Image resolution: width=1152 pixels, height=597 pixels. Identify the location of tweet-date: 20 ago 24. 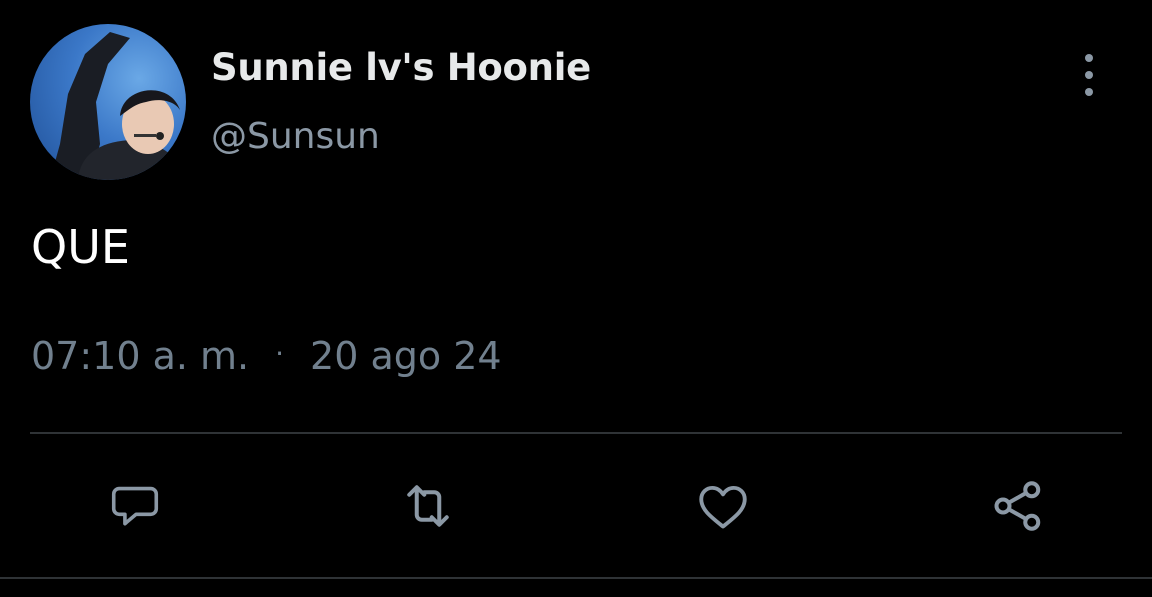
(406, 356).